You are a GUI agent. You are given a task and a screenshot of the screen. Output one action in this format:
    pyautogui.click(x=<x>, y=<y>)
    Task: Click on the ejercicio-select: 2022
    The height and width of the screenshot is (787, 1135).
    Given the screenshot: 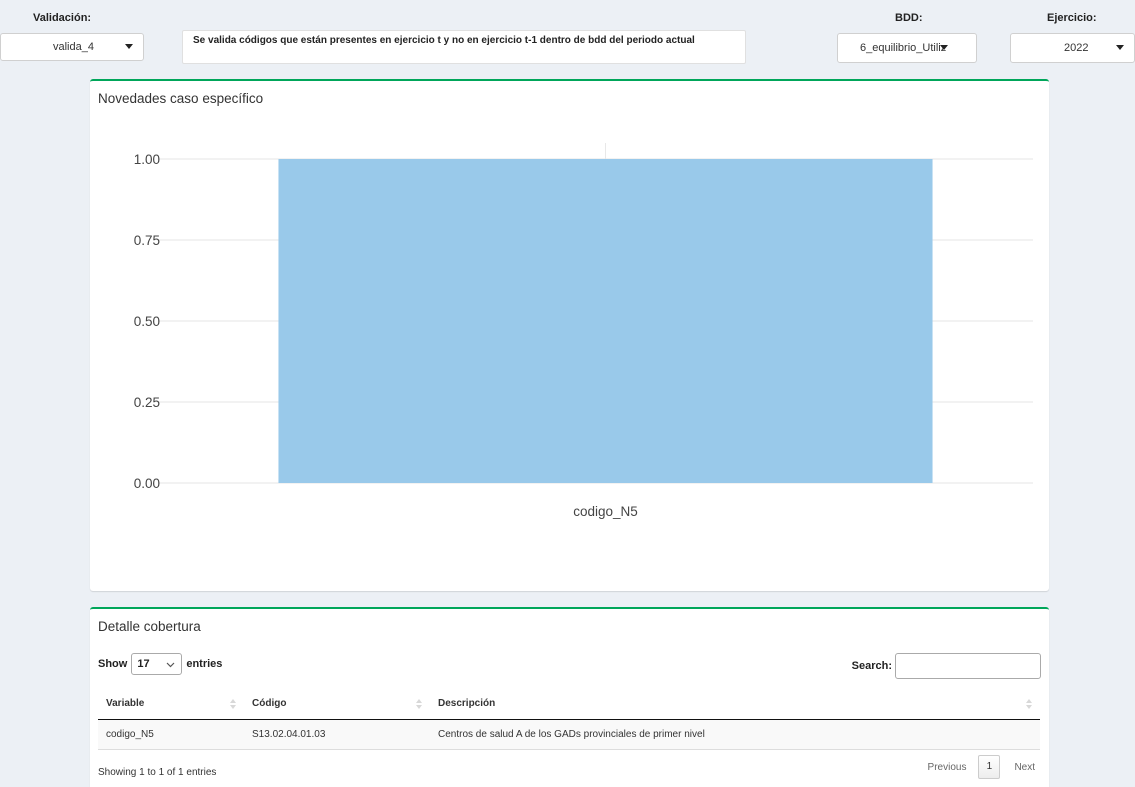 What is the action you would take?
    pyautogui.click(x=1072, y=48)
    